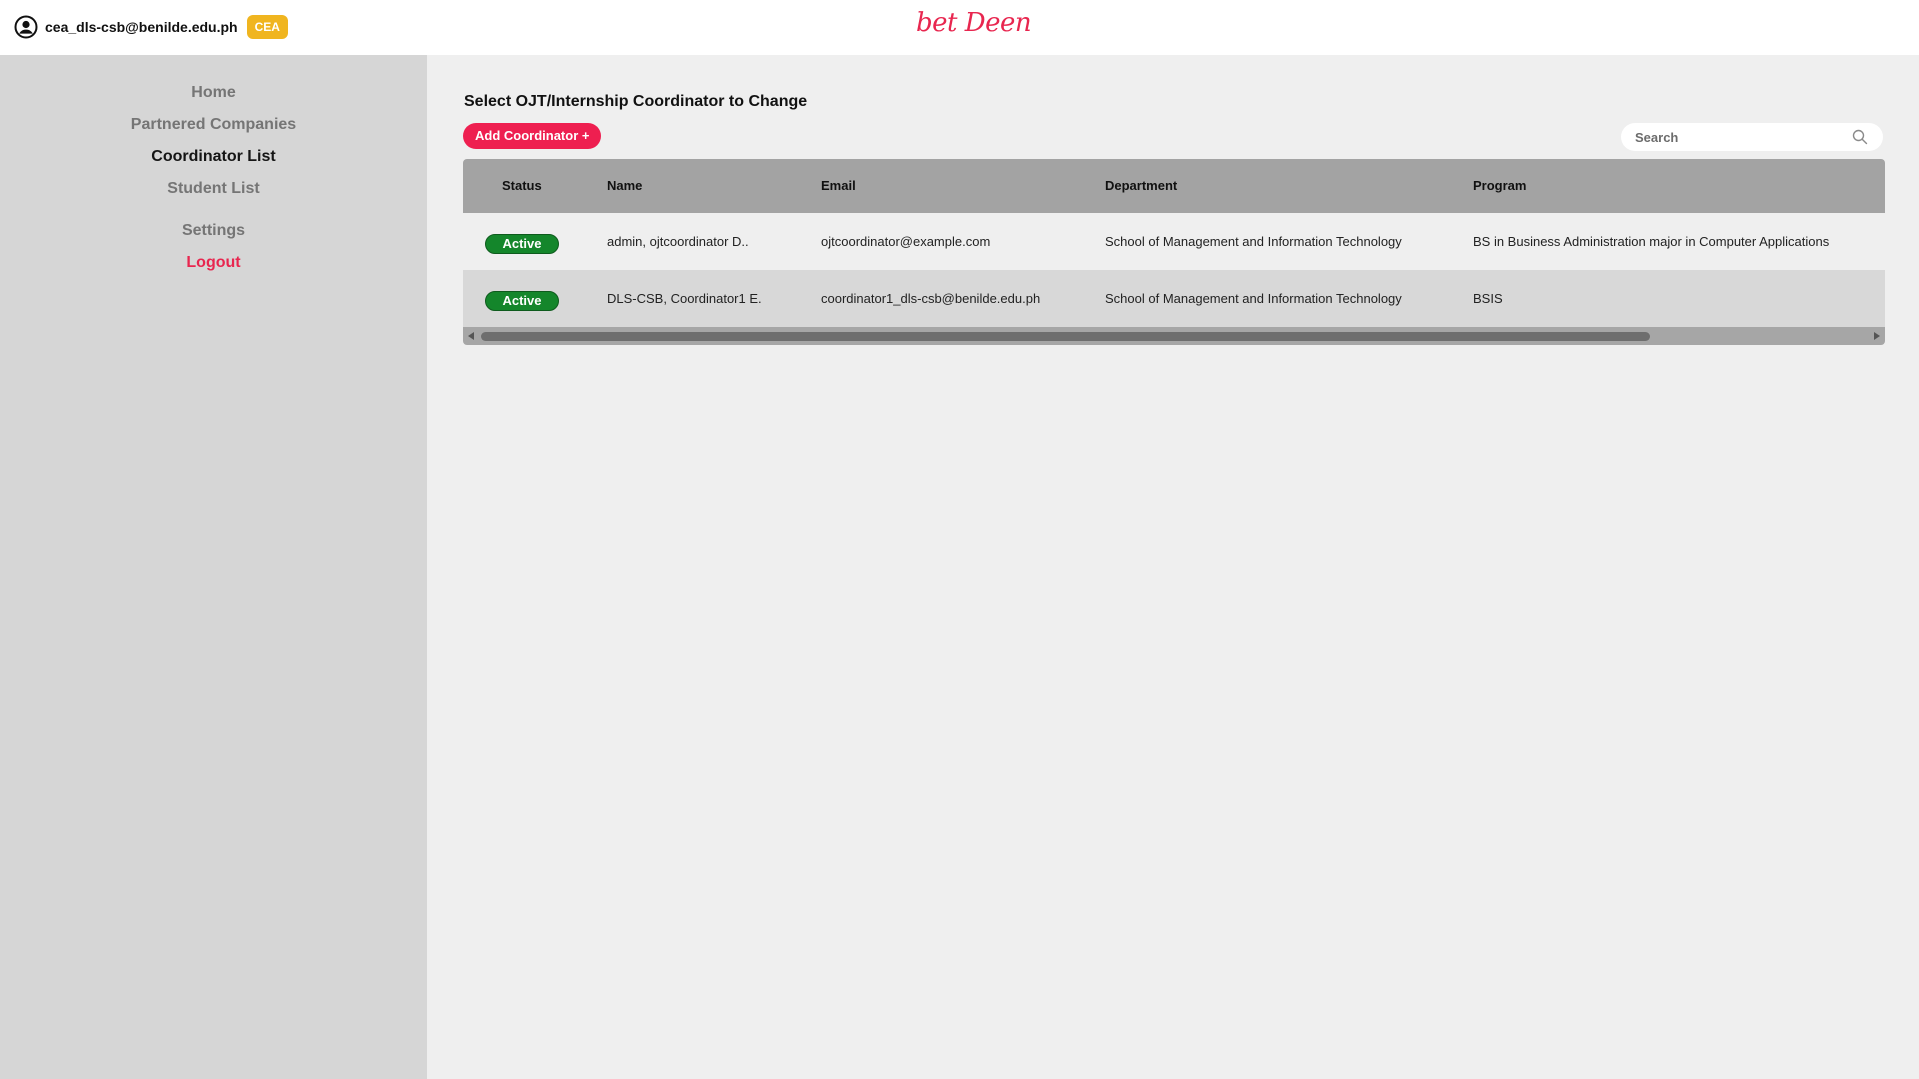  Describe the element at coordinates (213, 263) in the screenshot. I see `sidebar-item-logout: Logout` at that location.